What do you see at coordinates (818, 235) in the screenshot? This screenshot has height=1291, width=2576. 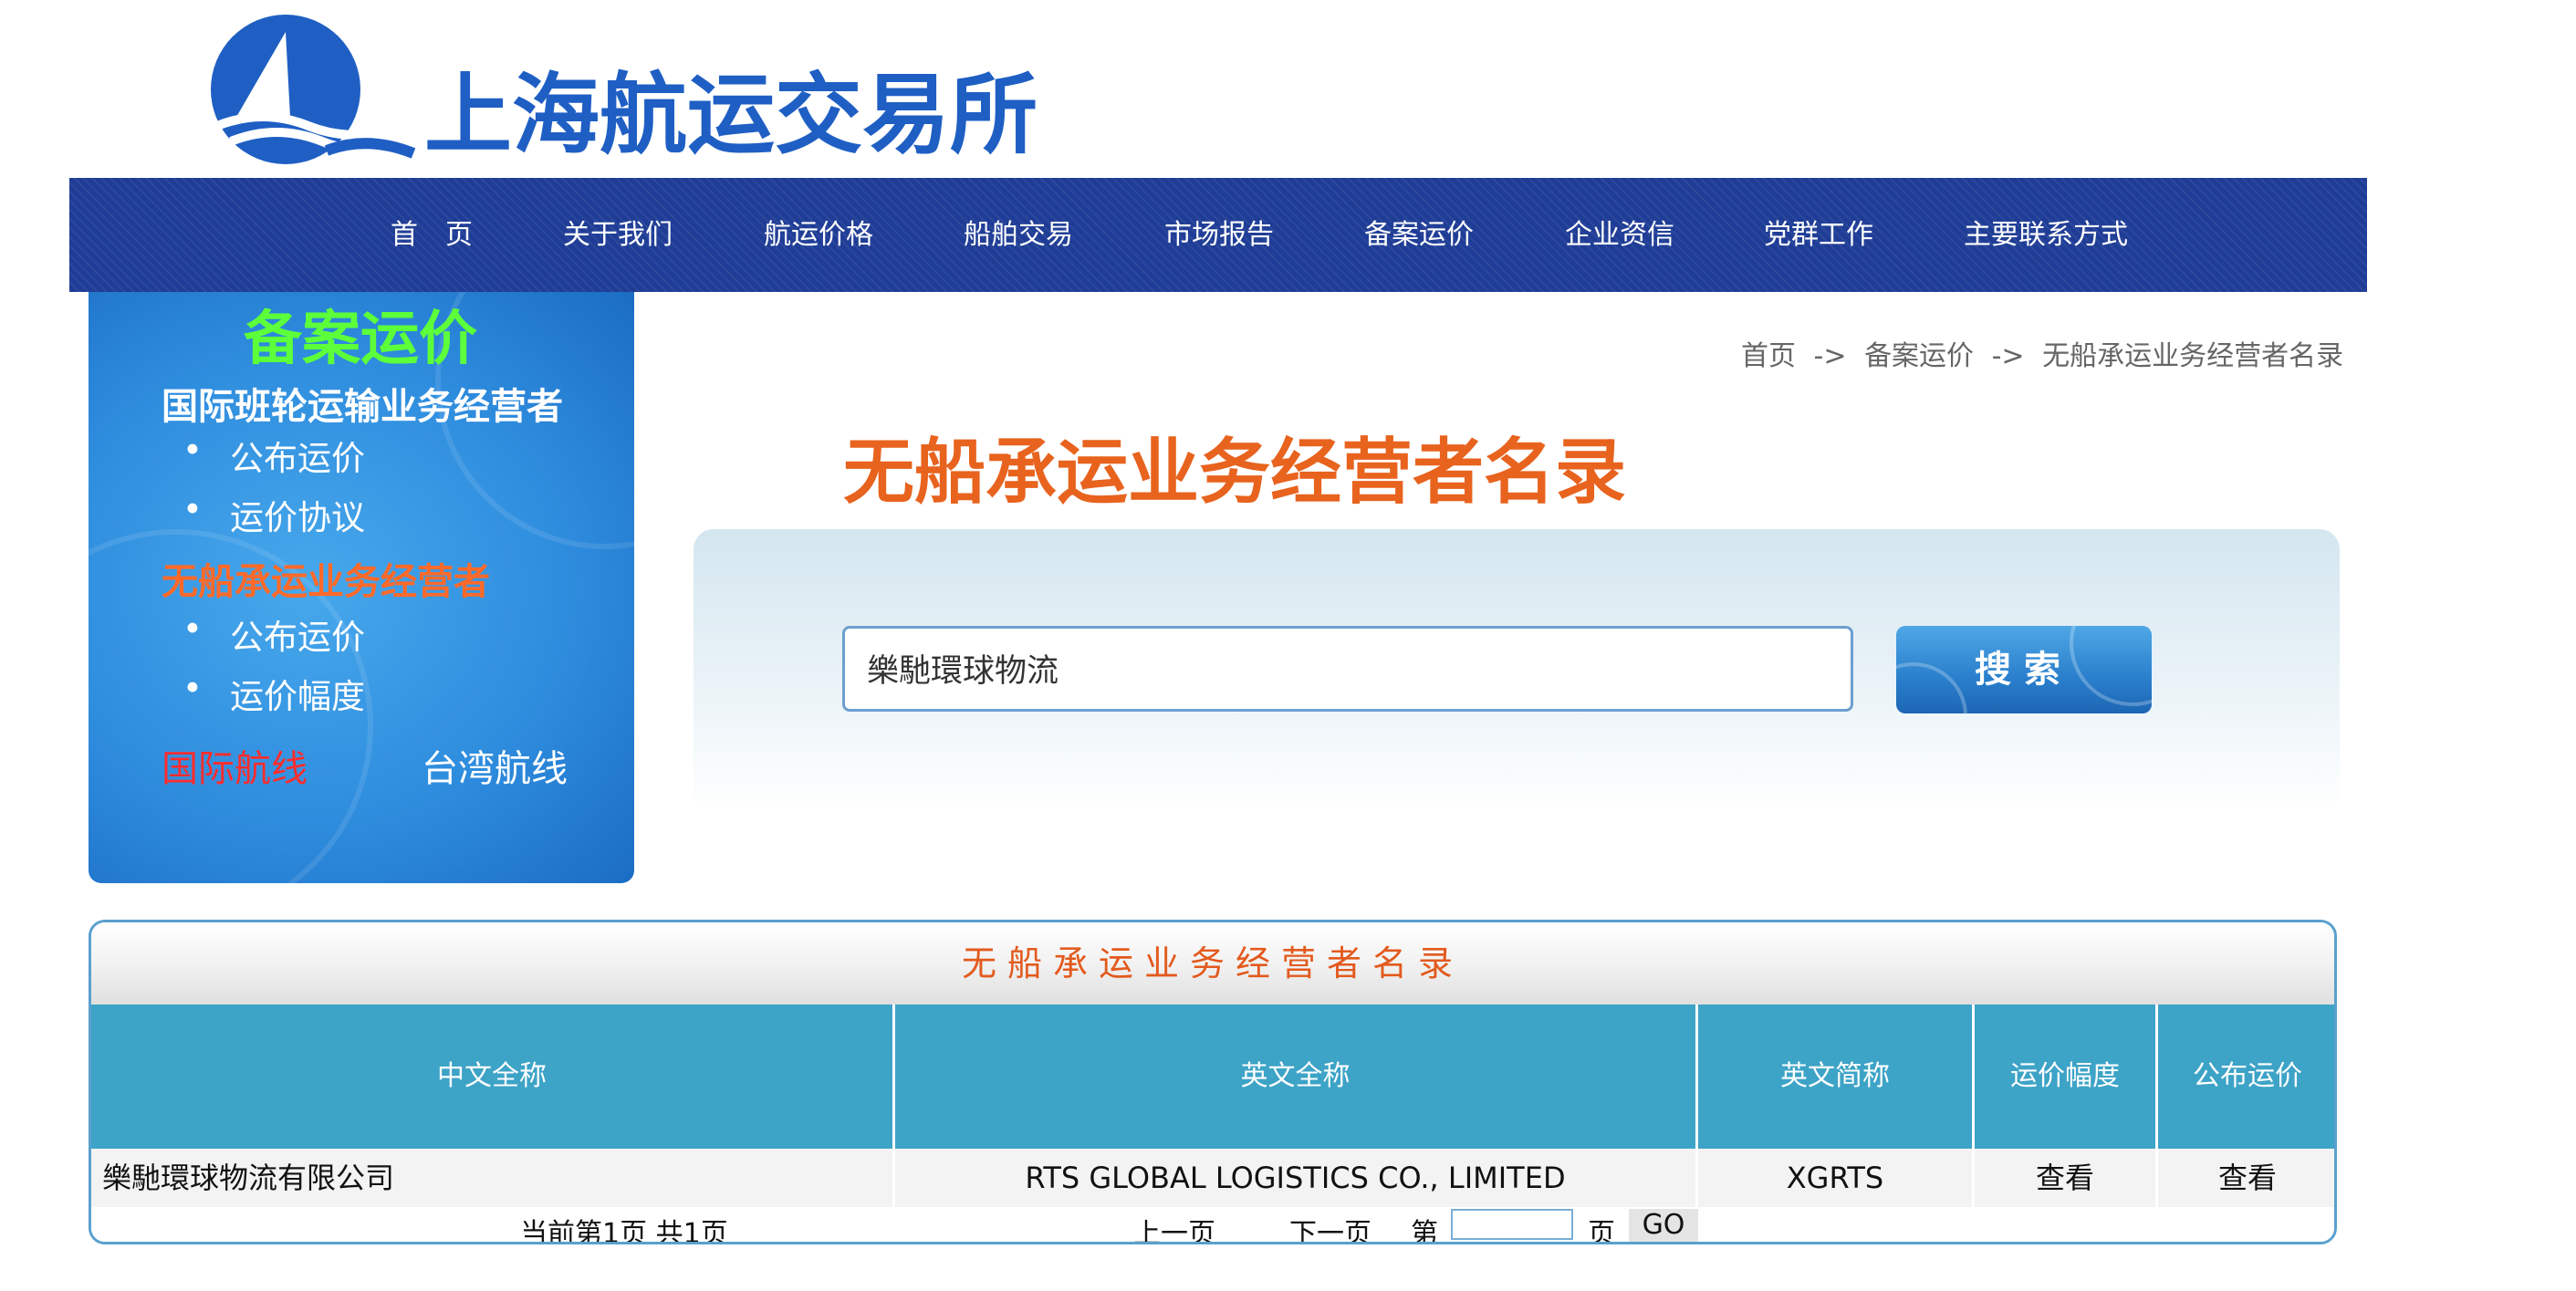 I see `nav-shipping-price: 航运价格` at bounding box center [818, 235].